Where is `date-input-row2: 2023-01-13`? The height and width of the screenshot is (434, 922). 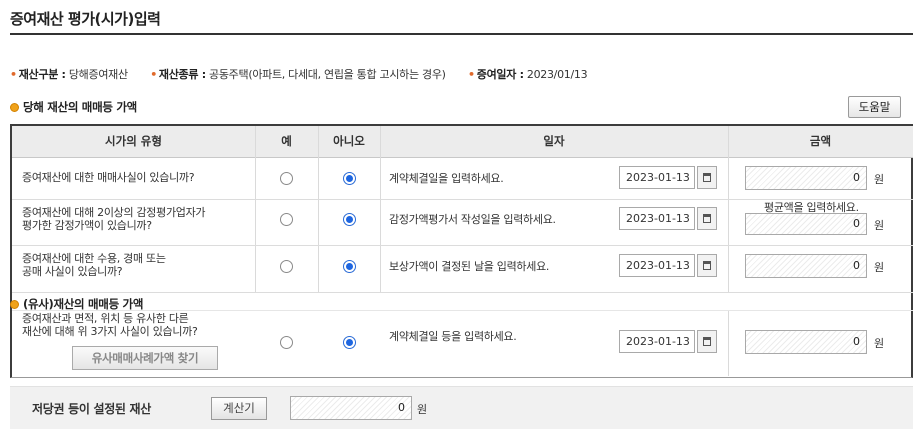
date-input-row2: 2023-01-13 is located at coordinates (657, 218).